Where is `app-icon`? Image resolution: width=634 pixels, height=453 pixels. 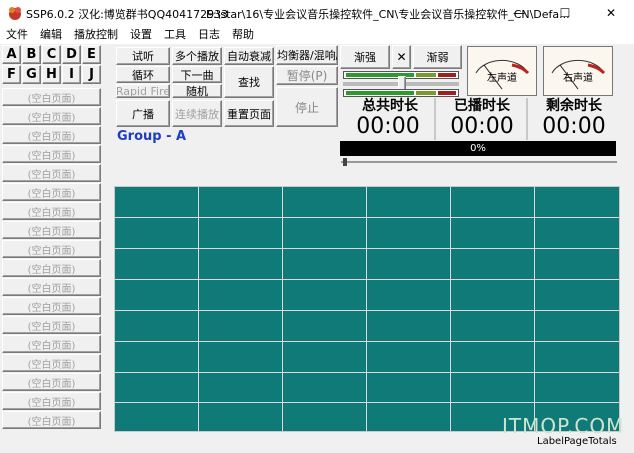 app-icon is located at coordinates (15, 13).